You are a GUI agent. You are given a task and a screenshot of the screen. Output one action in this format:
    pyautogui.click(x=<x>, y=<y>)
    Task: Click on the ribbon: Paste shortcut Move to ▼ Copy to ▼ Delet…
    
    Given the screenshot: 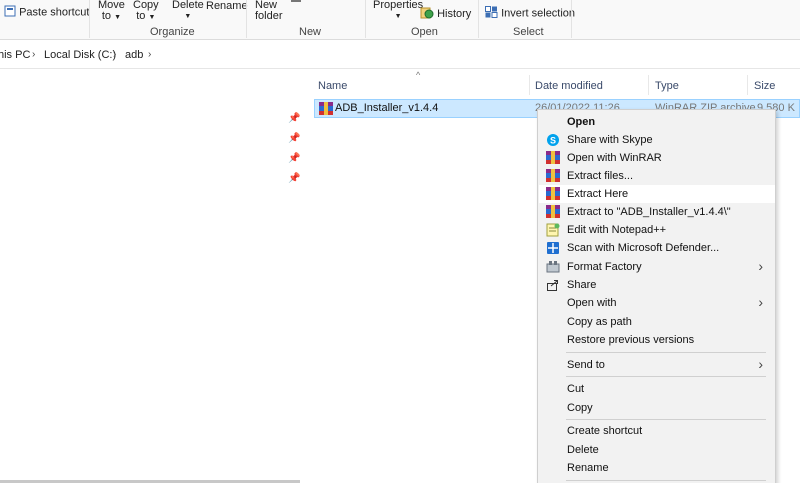 What is the action you would take?
    pyautogui.click(x=400, y=20)
    